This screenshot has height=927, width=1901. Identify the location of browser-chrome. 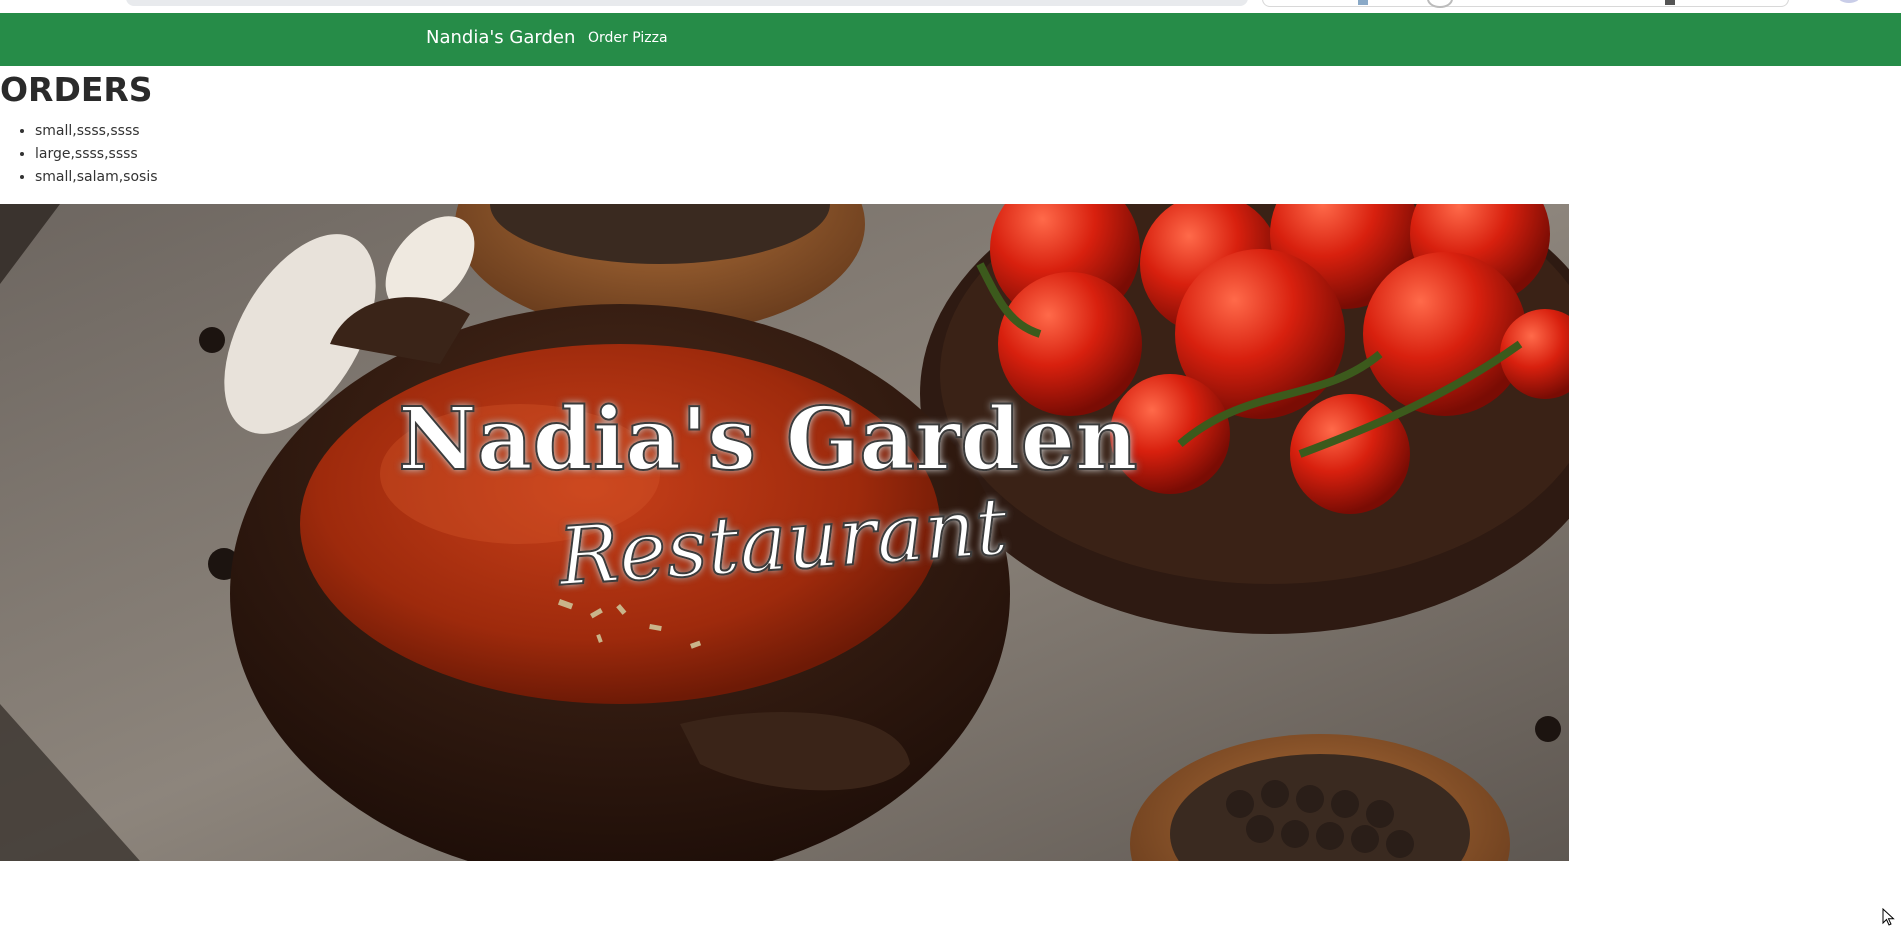
(950, 6).